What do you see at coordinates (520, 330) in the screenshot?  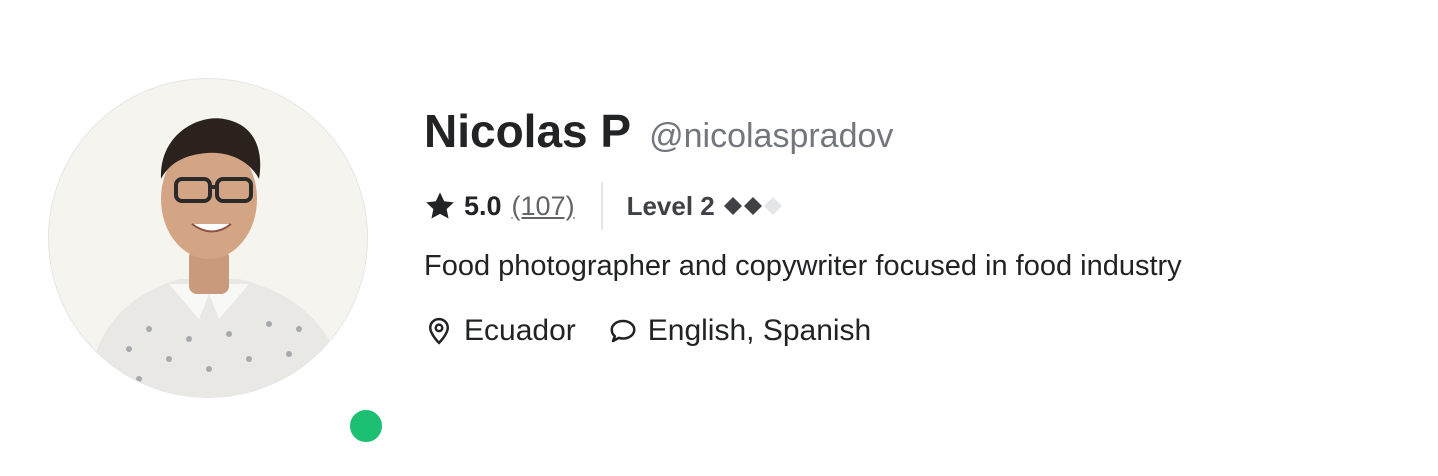 I see `location-label: Ecuador` at bounding box center [520, 330].